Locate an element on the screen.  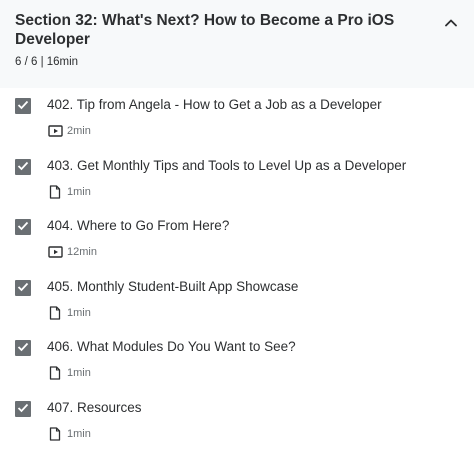
collapse-section-button is located at coordinates (451, 23).